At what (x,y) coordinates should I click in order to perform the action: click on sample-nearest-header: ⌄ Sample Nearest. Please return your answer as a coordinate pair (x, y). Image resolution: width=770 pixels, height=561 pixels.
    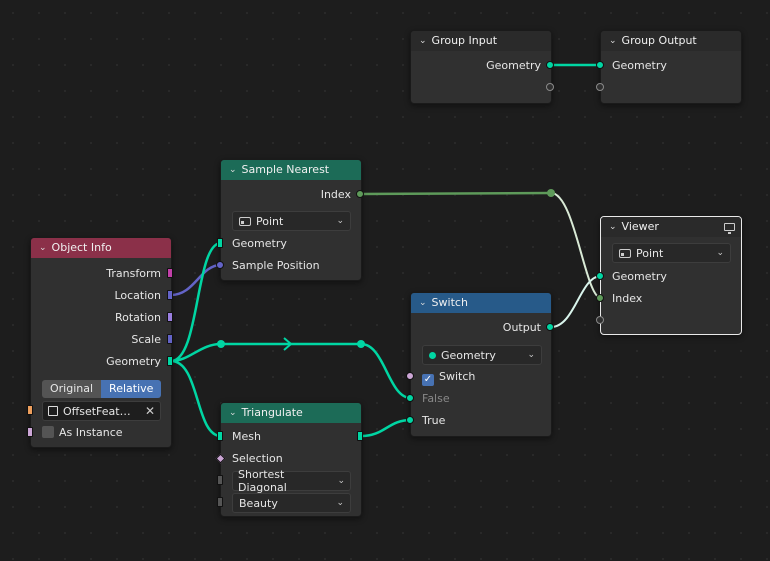
    Looking at the image, I should click on (291, 170).